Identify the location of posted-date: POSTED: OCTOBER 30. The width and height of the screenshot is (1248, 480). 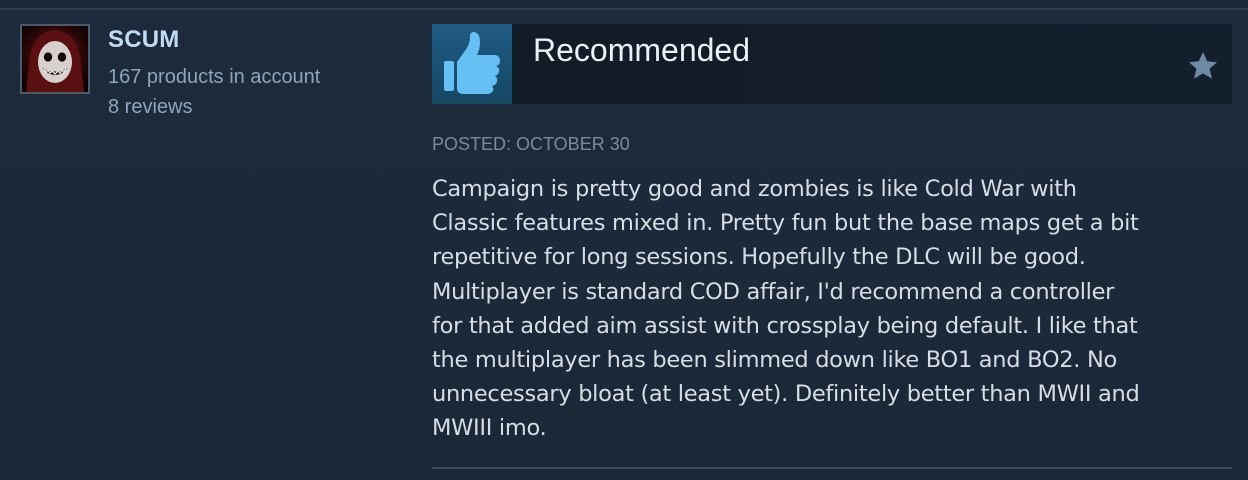
(531, 144).